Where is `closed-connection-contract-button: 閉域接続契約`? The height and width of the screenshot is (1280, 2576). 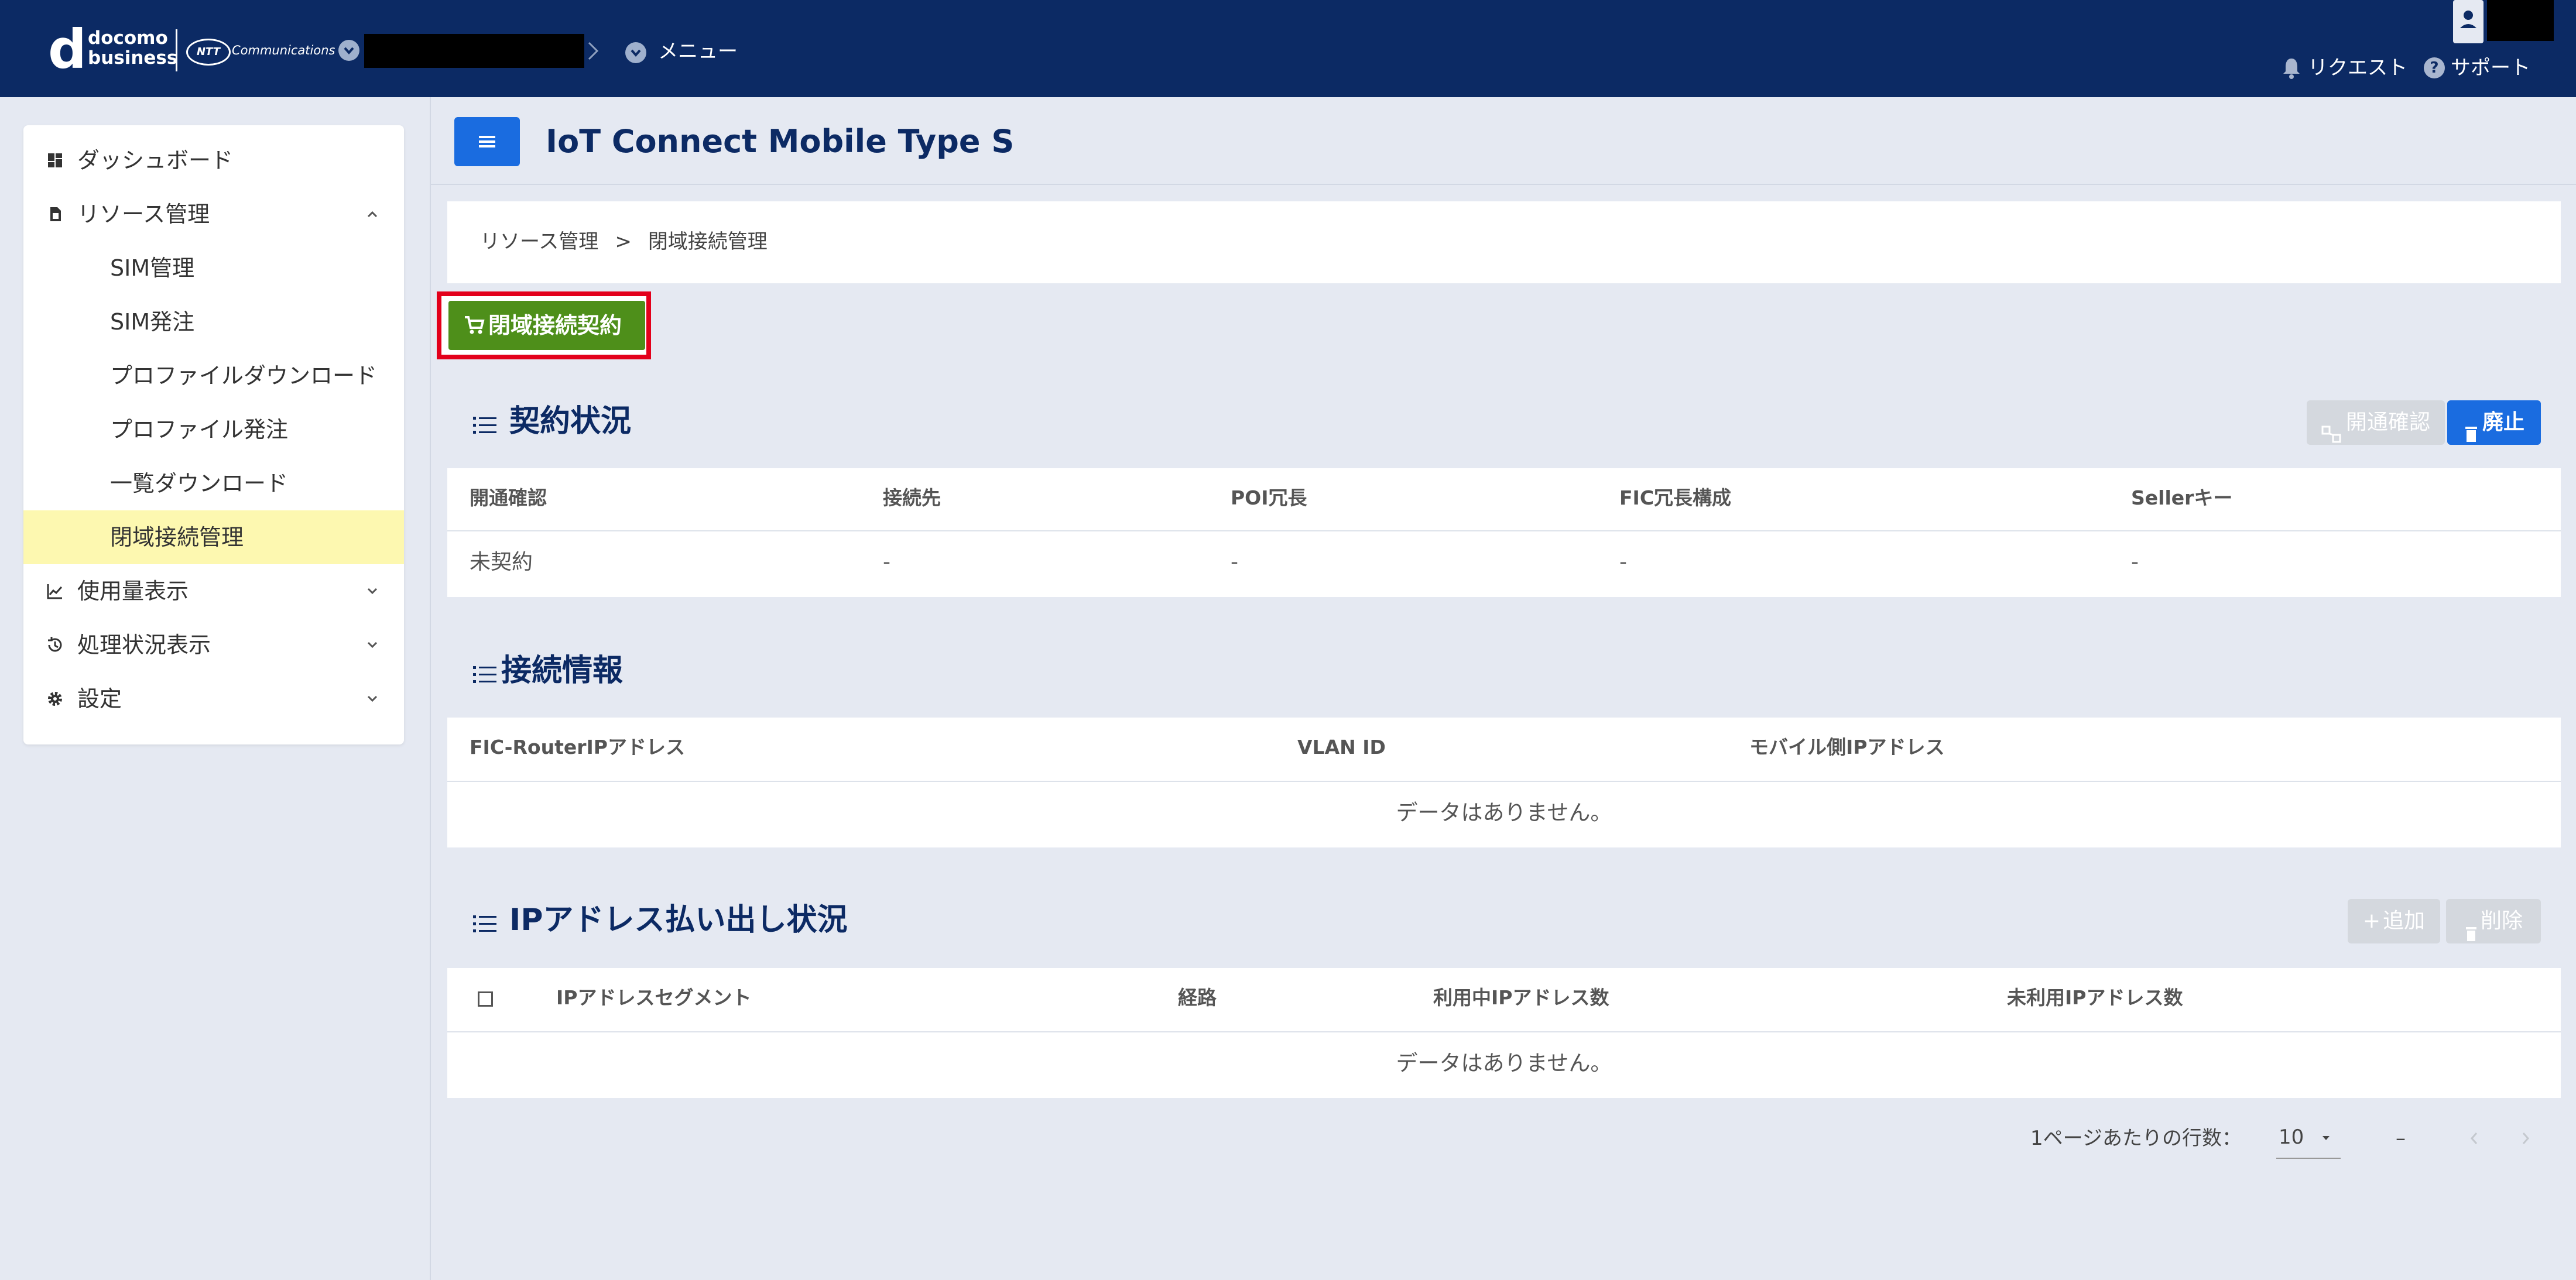 closed-connection-contract-button: 閉域接続契約 is located at coordinates (546, 325).